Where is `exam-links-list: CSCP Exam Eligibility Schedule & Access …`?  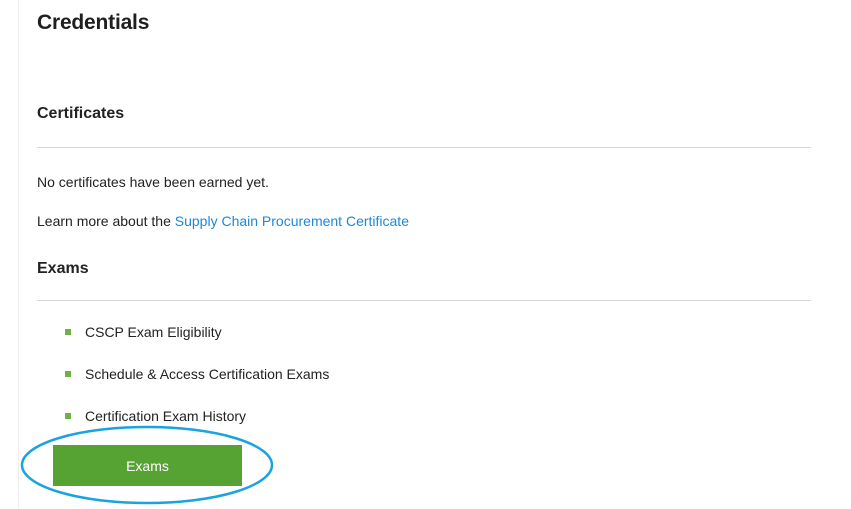
exam-links-list: CSCP Exam Eligibility Schedule & Access … is located at coordinates (194, 385).